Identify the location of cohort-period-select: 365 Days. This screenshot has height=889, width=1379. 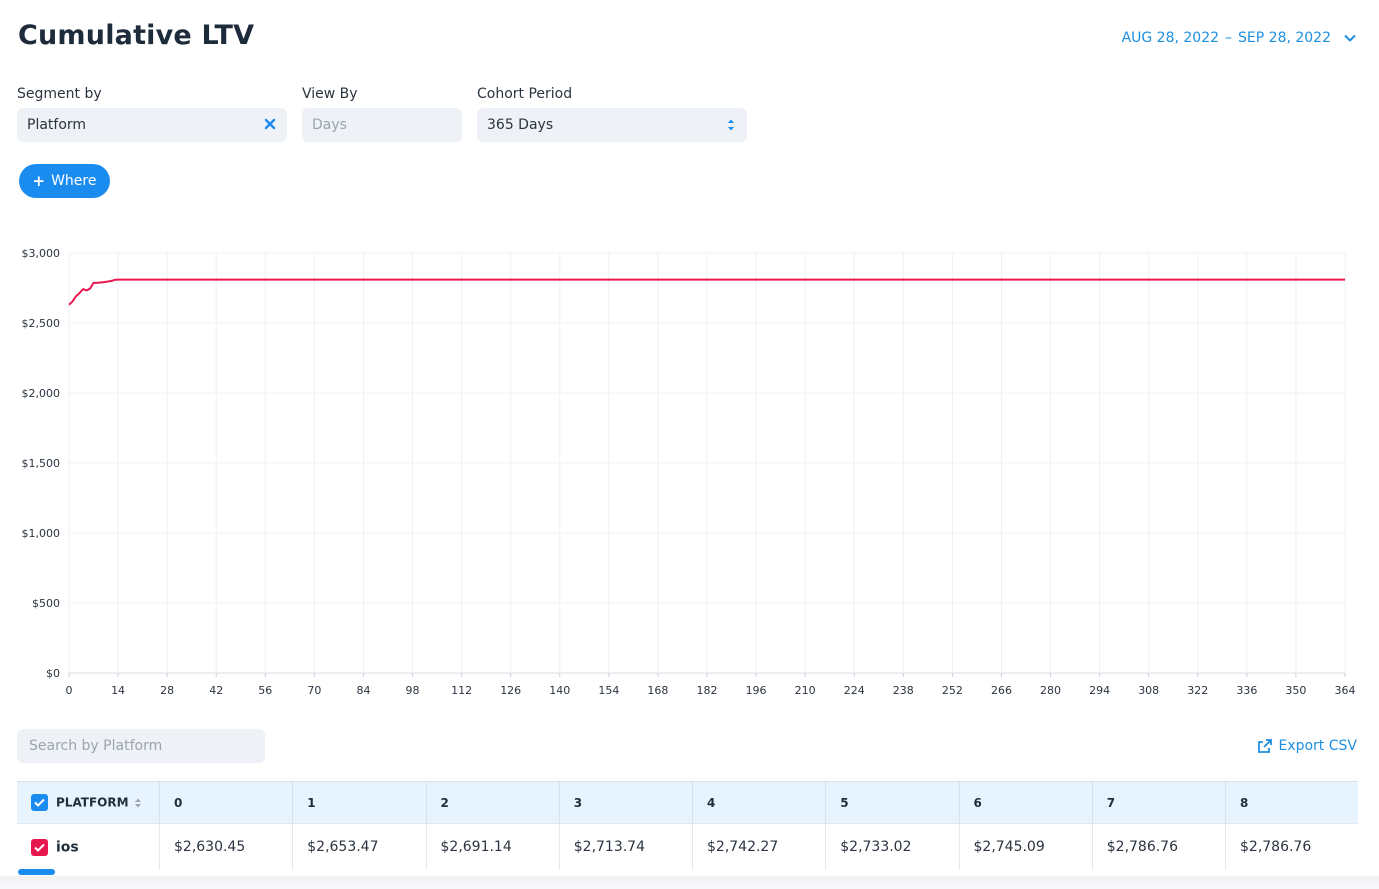
(612, 125).